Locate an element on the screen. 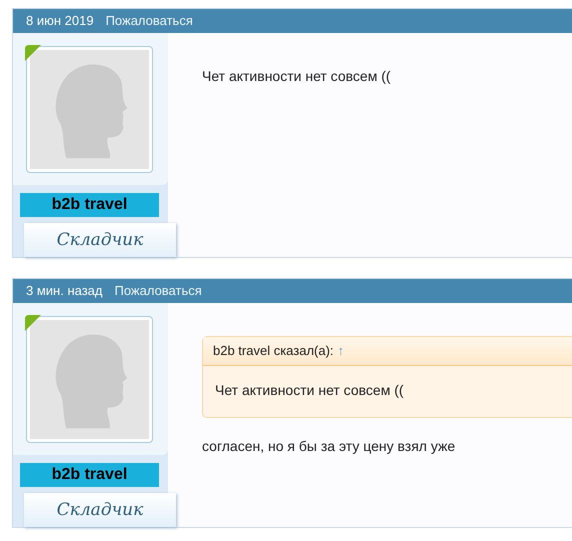 The height and width of the screenshot is (541, 572). post-date: 8 июн 2019 is located at coordinates (60, 21).